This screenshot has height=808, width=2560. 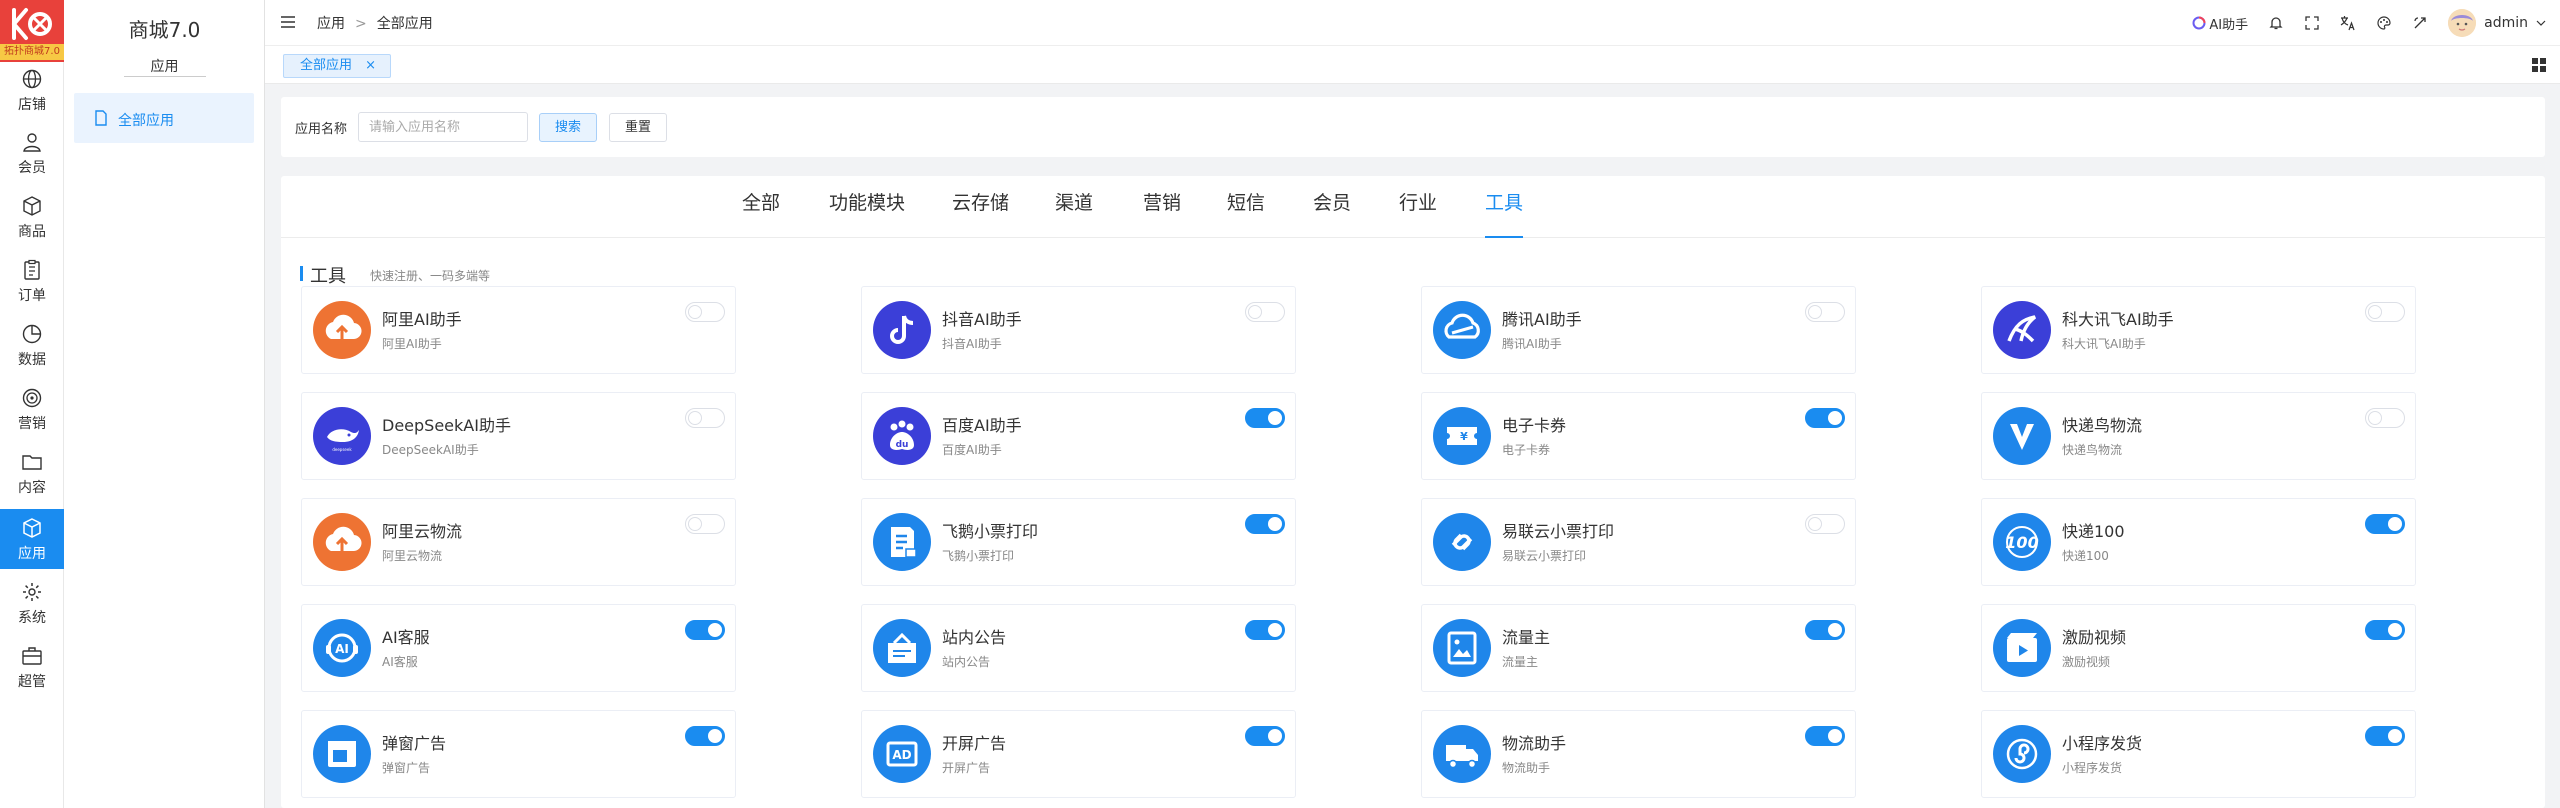 I want to click on app-card: AD 开屏广告 开屏广告, so click(x=1078, y=754).